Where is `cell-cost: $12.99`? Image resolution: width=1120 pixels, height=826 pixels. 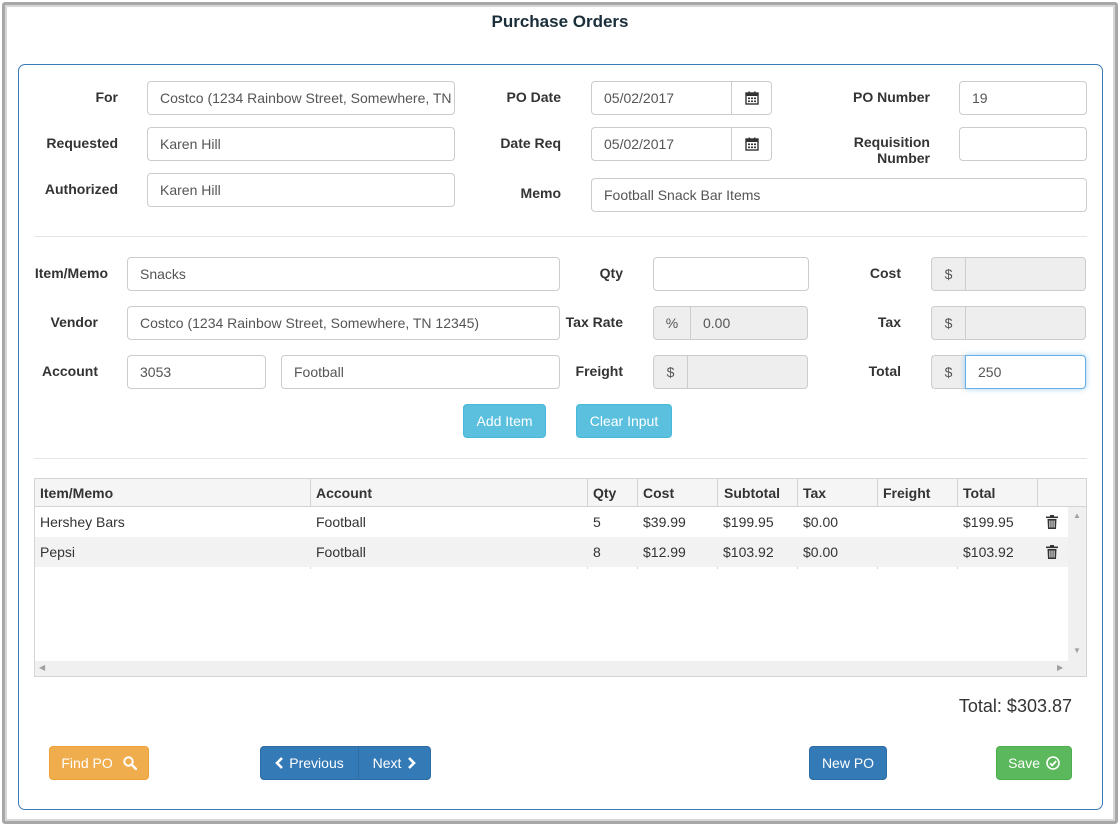 cell-cost: $12.99 is located at coordinates (664, 552).